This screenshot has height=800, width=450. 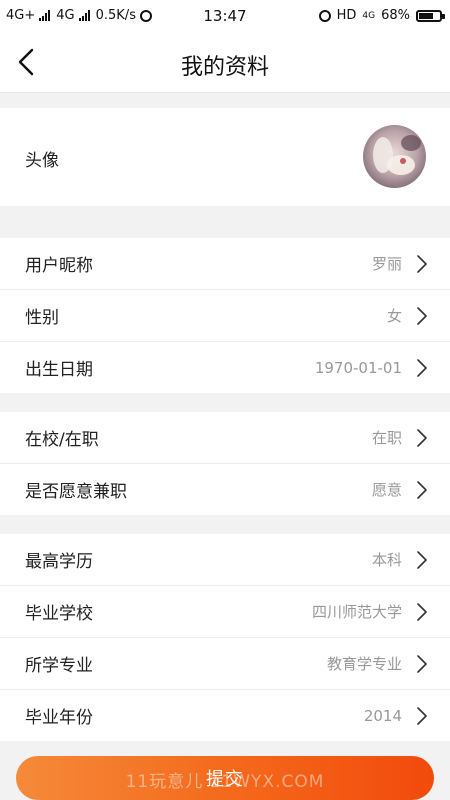 What do you see at coordinates (324, 15) in the screenshot?
I see `alarm-icon` at bounding box center [324, 15].